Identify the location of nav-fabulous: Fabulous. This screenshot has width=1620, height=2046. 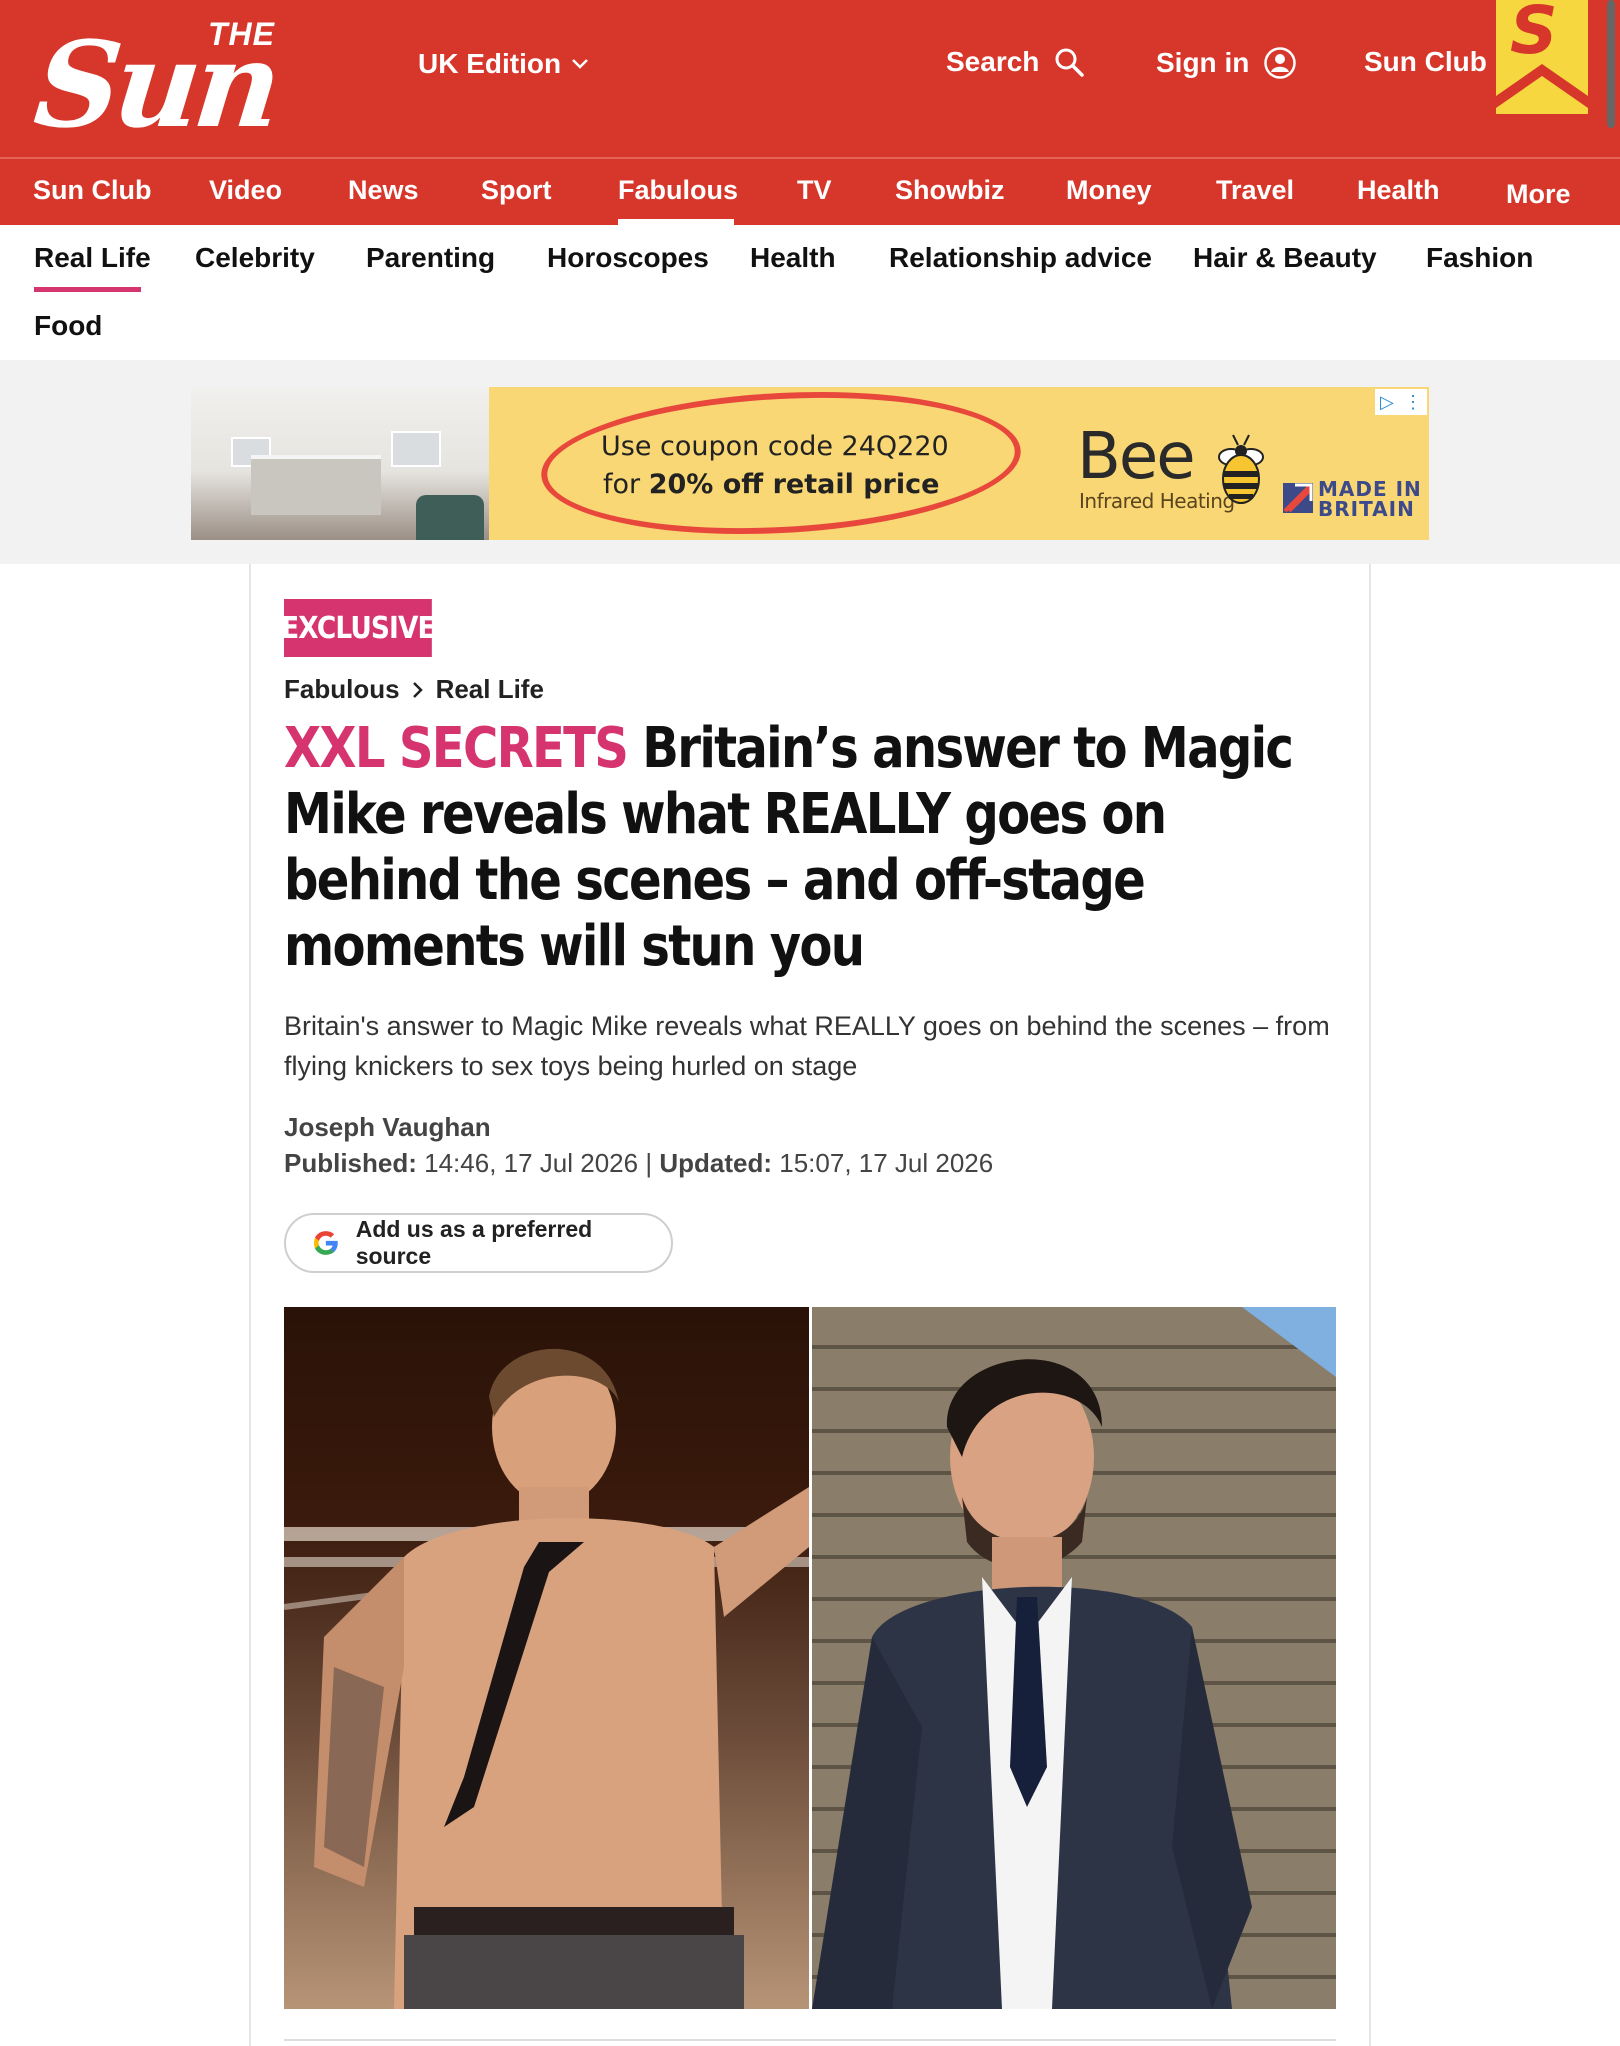
(678, 190).